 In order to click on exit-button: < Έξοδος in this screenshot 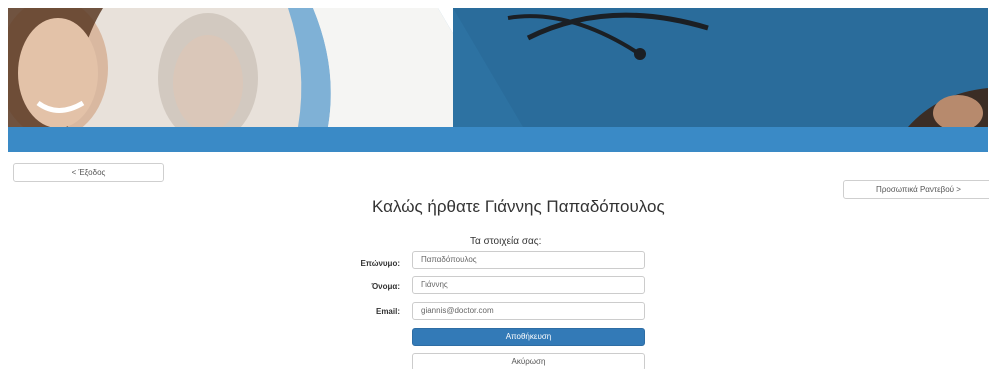, I will do `click(88, 172)`.